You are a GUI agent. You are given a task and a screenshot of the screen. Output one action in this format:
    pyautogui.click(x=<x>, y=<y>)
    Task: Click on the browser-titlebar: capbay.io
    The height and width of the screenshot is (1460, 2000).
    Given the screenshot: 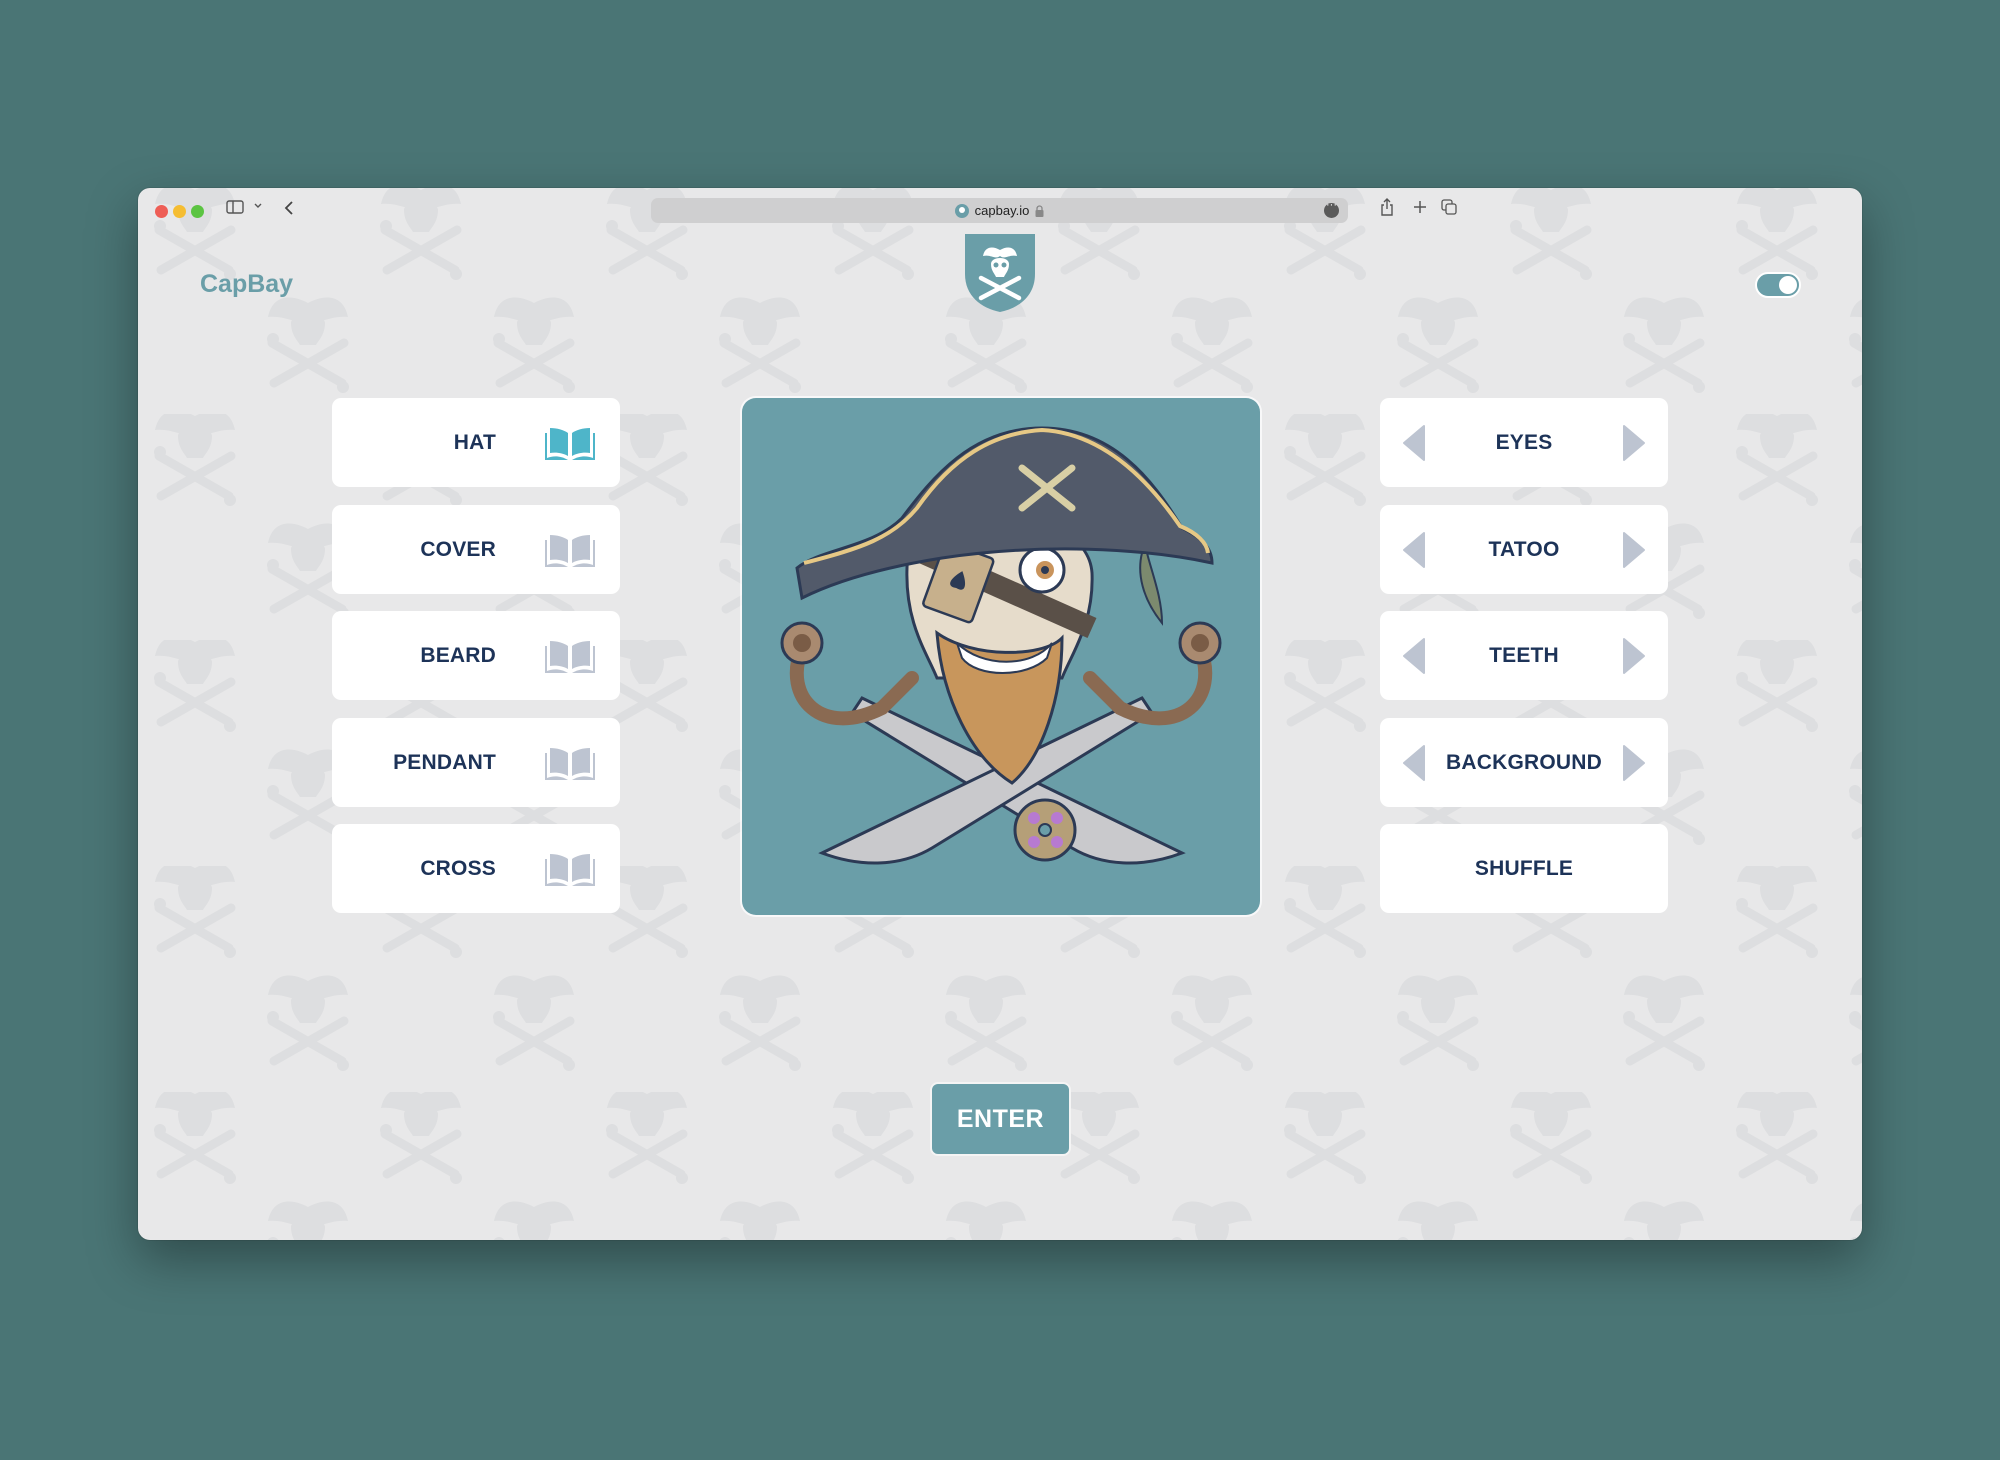 What is the action you would take?
    pyautogui.click(x=1000, y=212)
    